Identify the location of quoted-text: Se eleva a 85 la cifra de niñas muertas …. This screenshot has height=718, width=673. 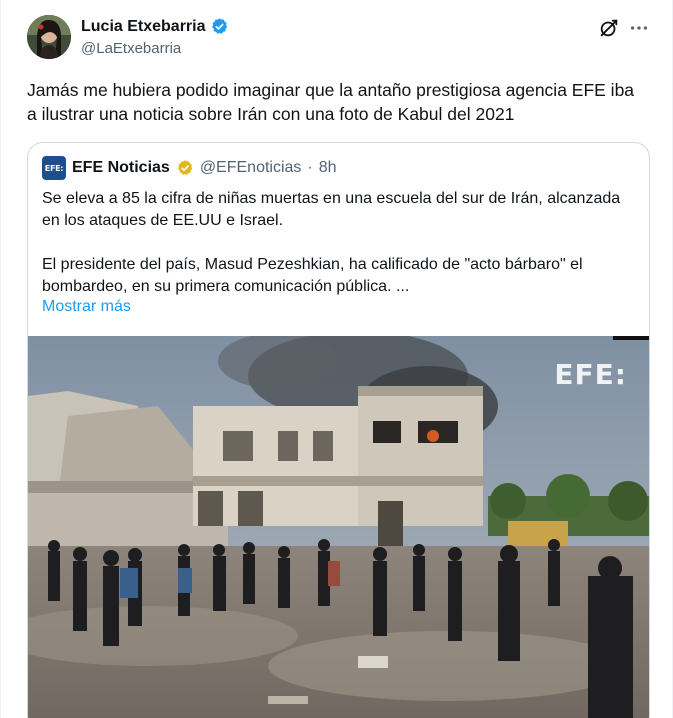
(337, 243).